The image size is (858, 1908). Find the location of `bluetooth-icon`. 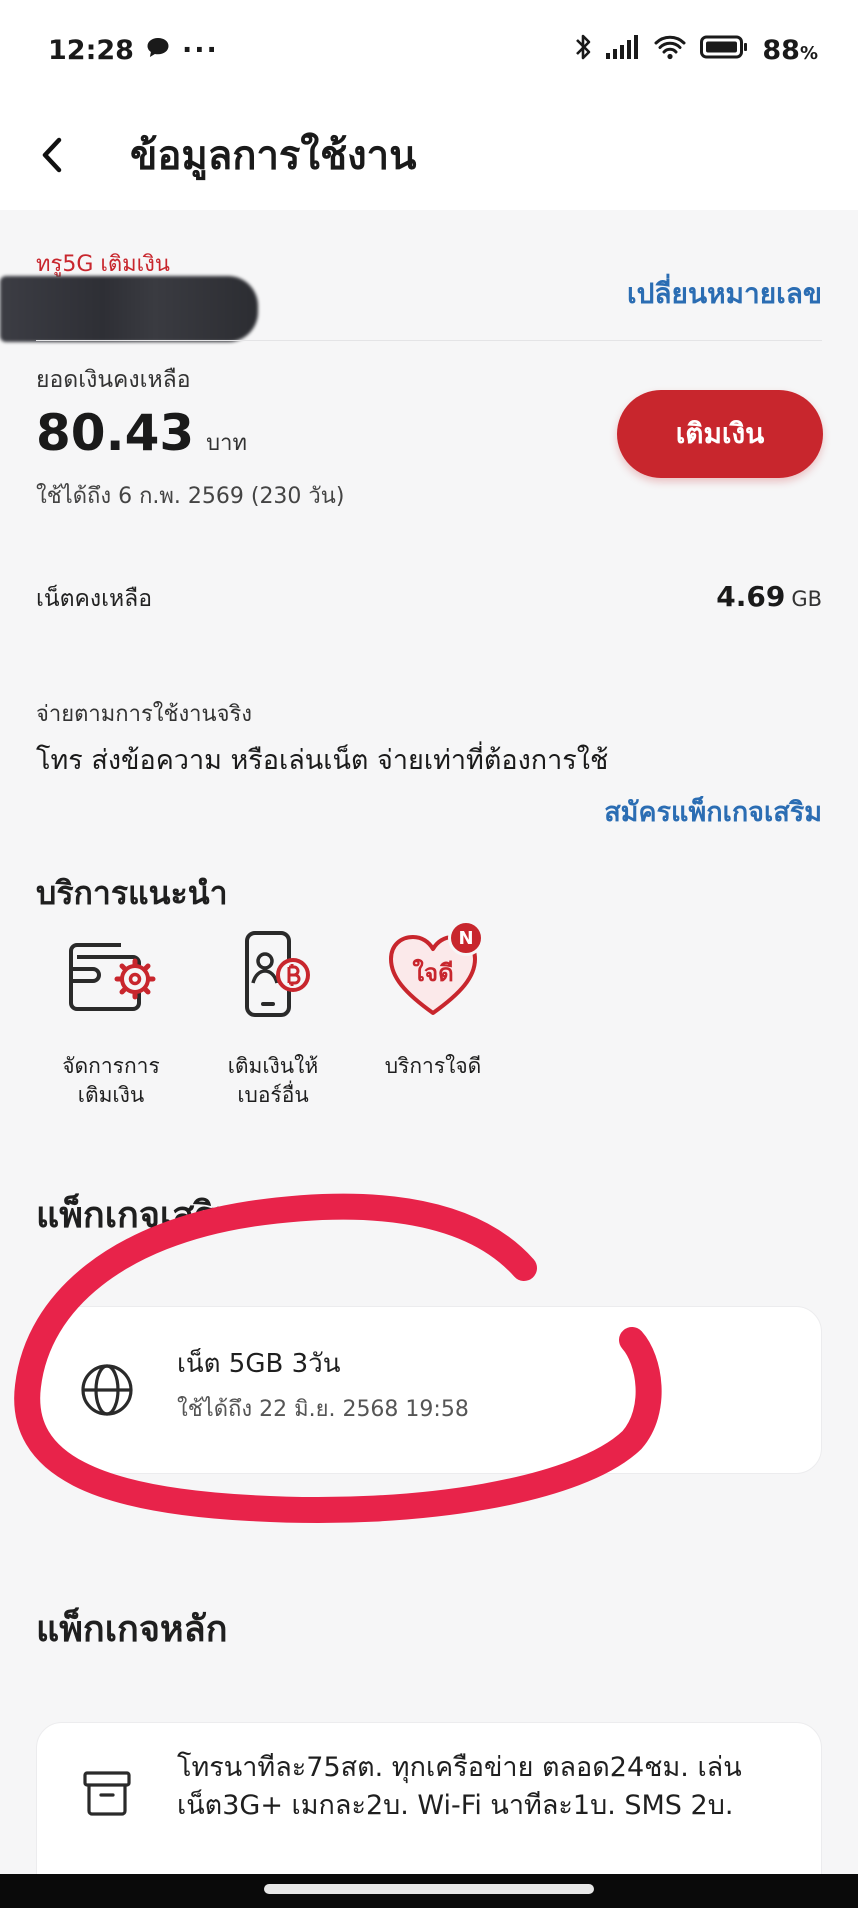

bluetooth-icon is located at coordinates (583, 50).